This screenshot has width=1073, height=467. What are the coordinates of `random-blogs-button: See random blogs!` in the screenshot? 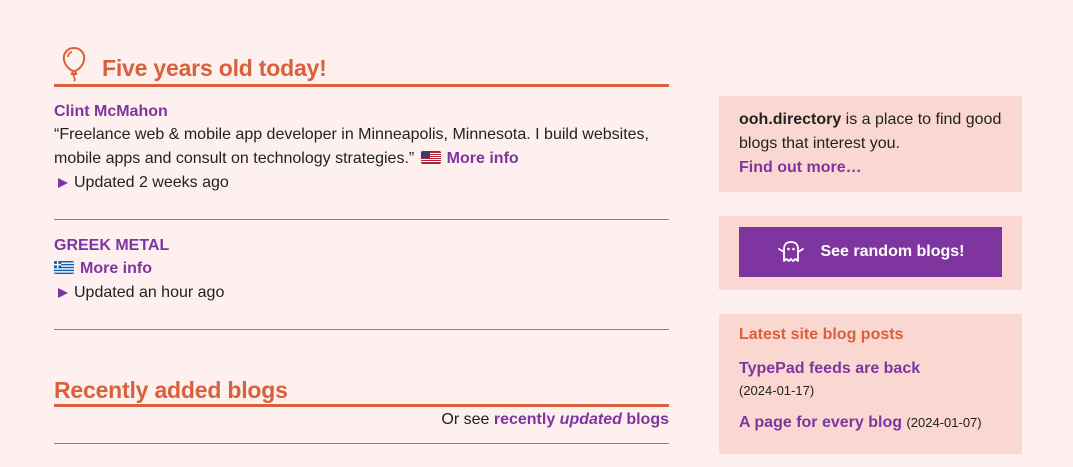 It's located at (870, 252).